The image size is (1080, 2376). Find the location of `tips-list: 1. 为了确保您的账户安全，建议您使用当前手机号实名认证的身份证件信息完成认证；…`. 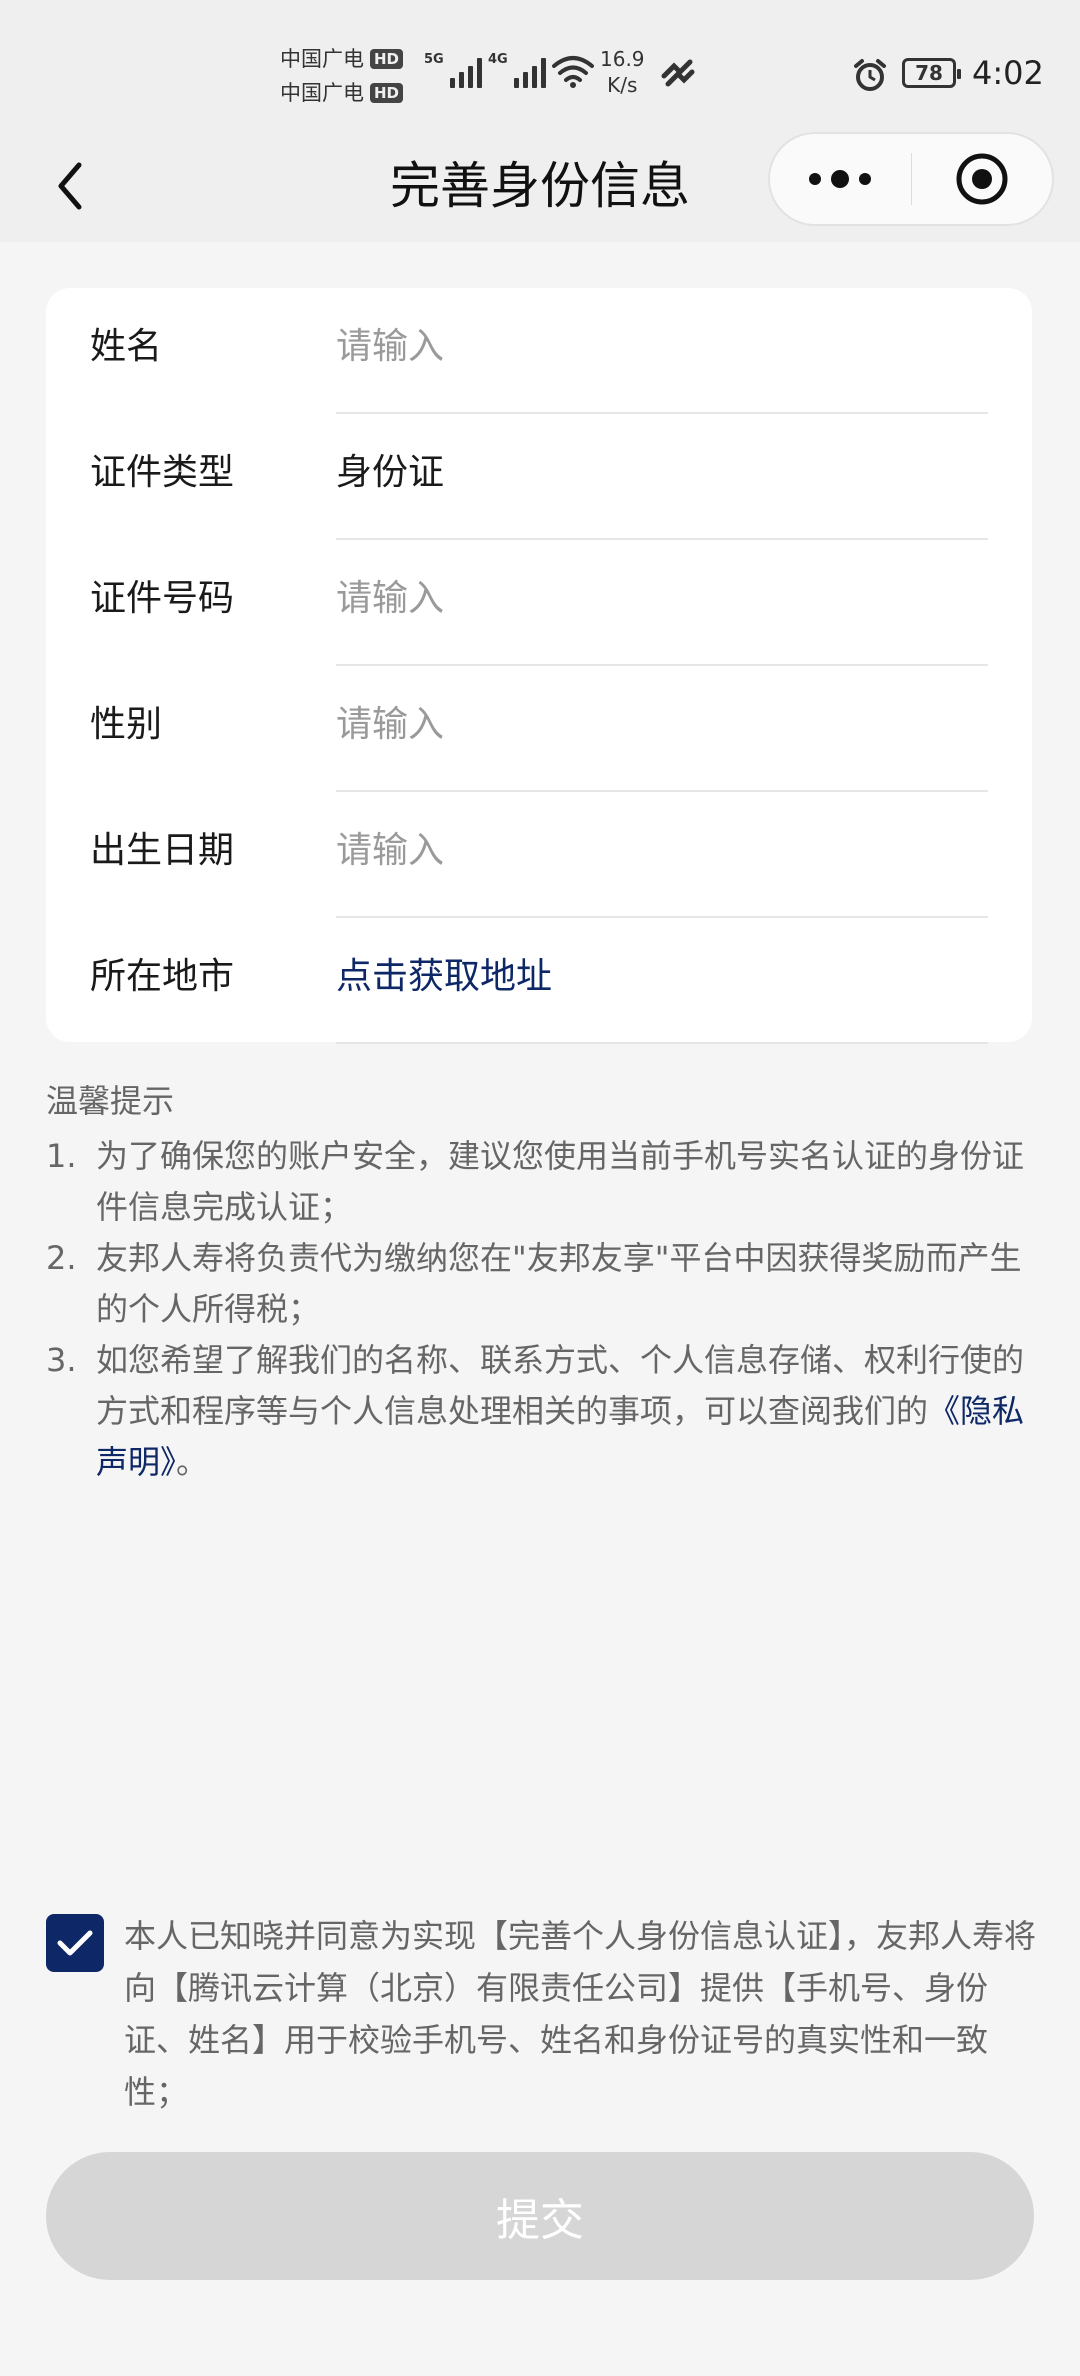

tips-list: 1. 为了确保您的账户安全，建议您使用当前手机号实名认证的身份证件信息完成认证；… is located at coordinates (541, 1309).